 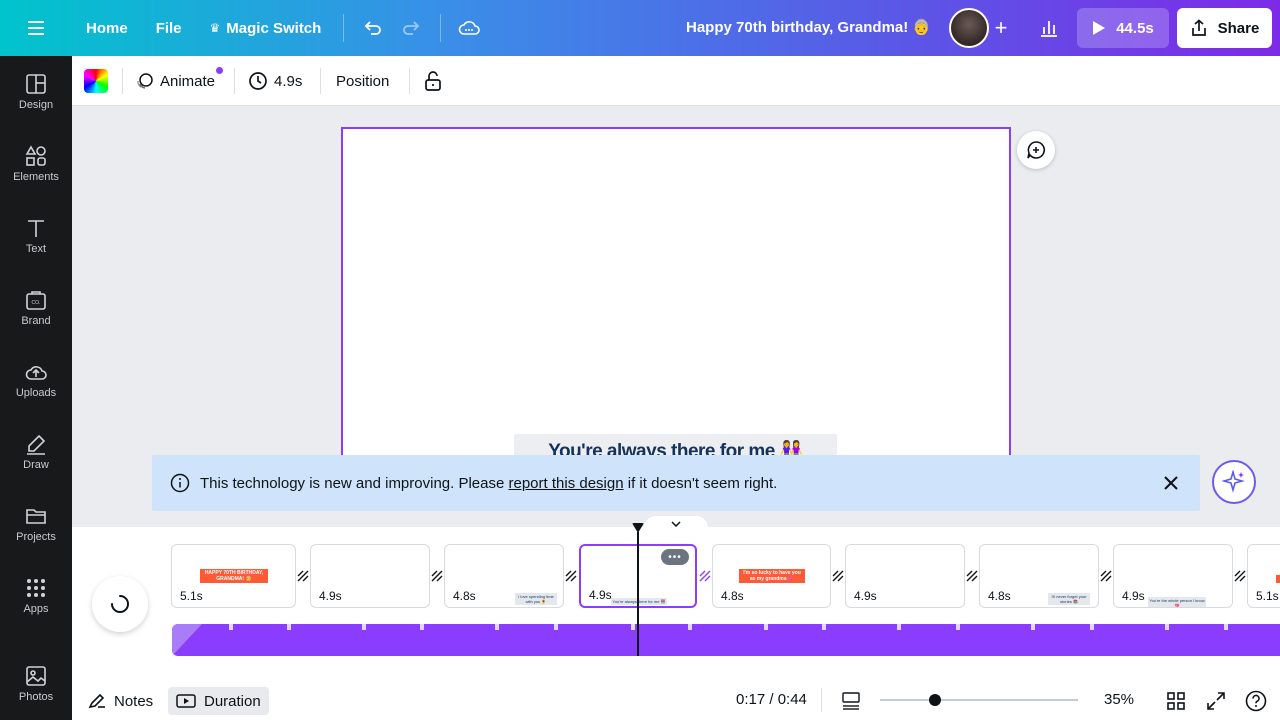 I want to click on page-view-toggle-icon, so click(x=851, y=701).